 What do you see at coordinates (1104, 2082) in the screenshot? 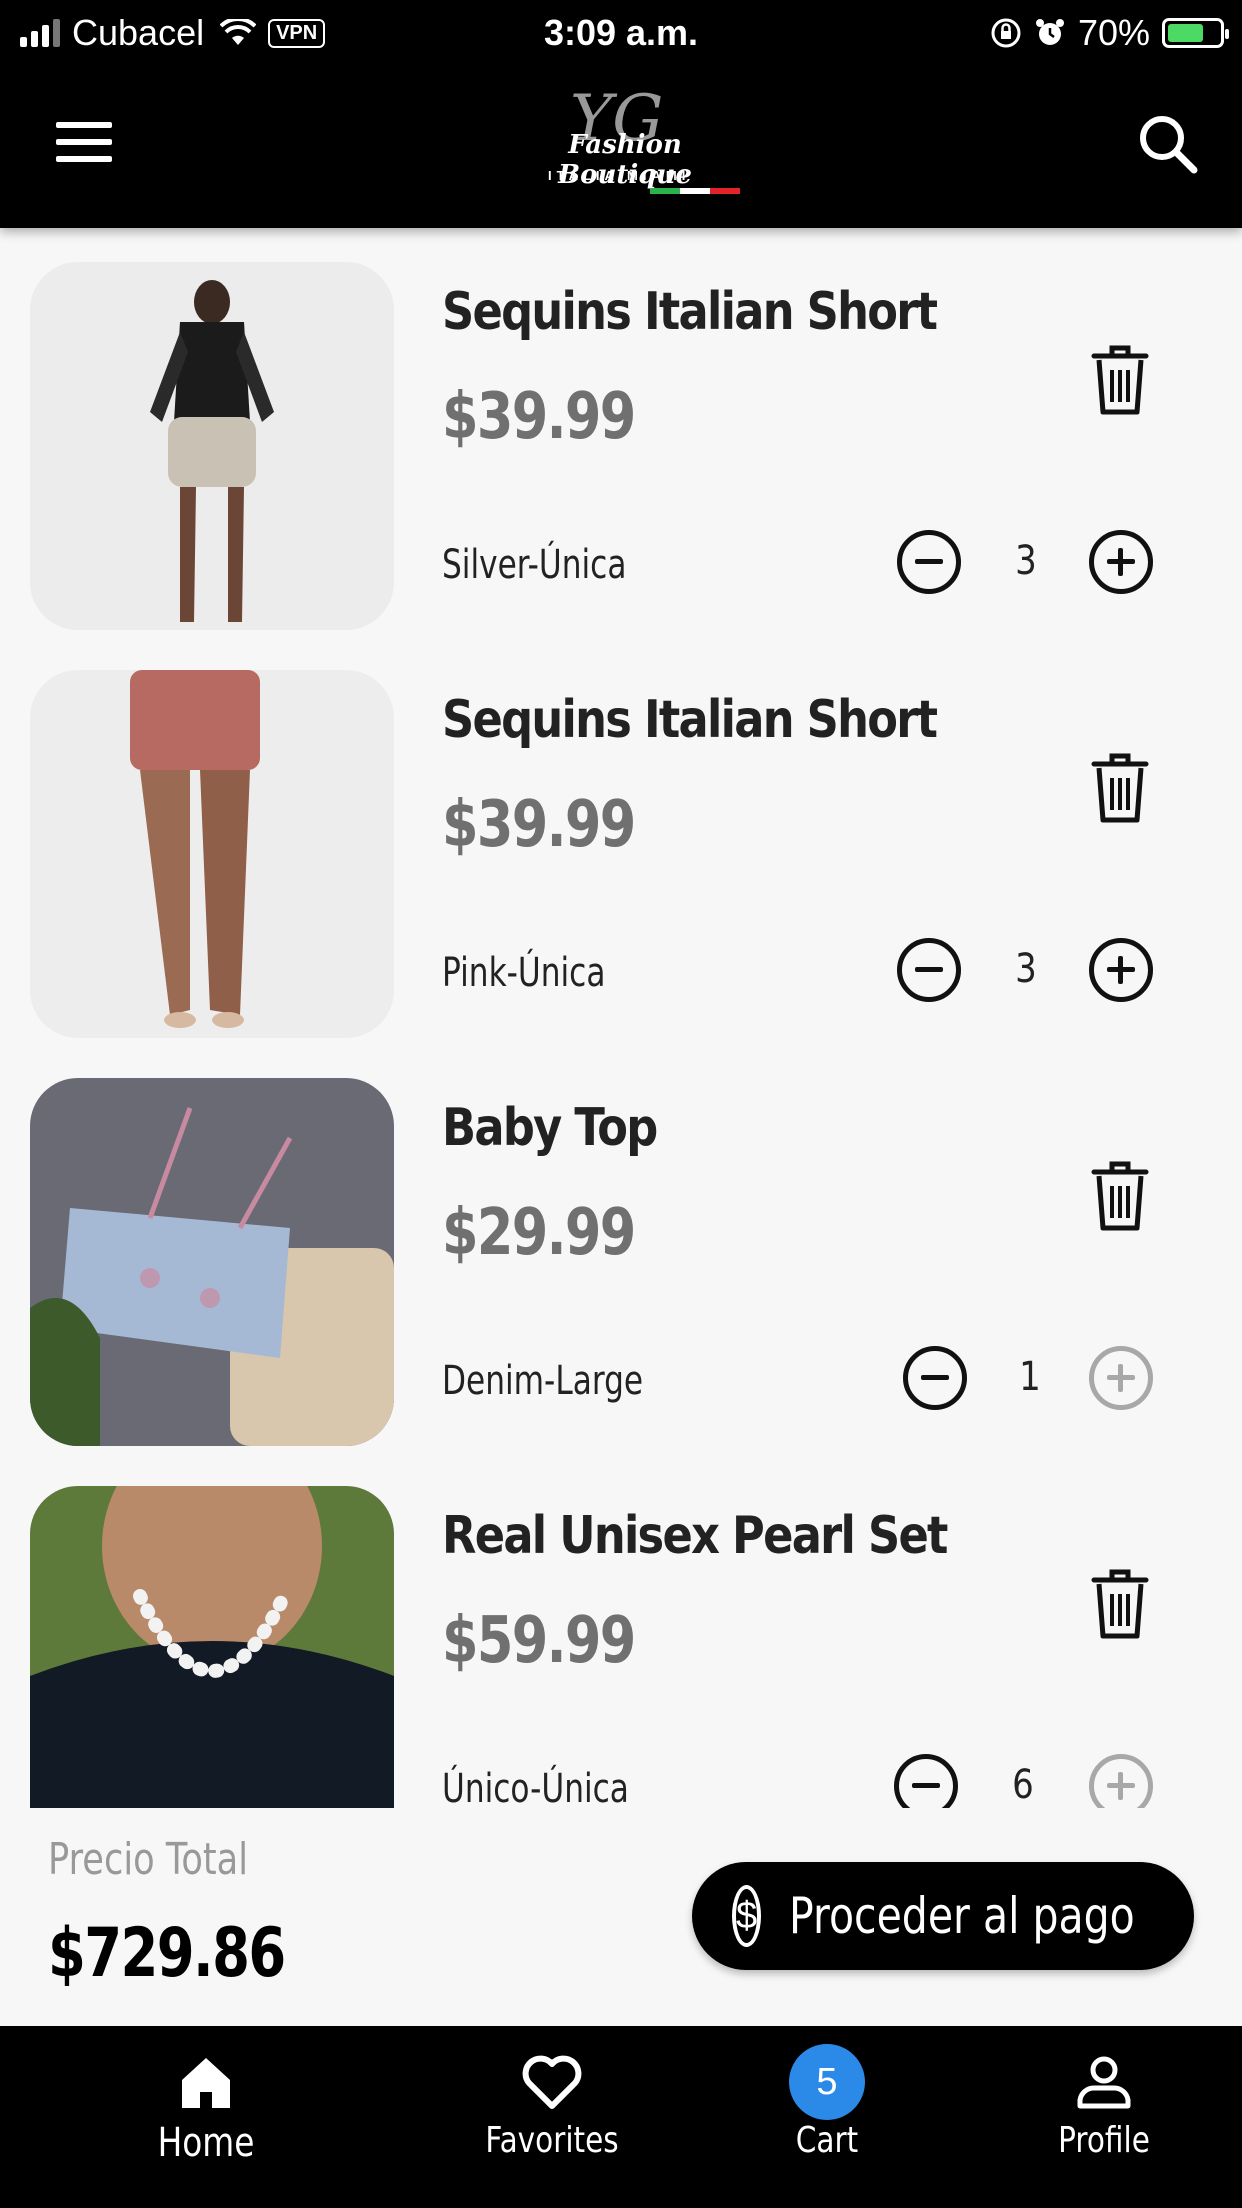
I see `person-icon` at bounding box center [1104, 2082].